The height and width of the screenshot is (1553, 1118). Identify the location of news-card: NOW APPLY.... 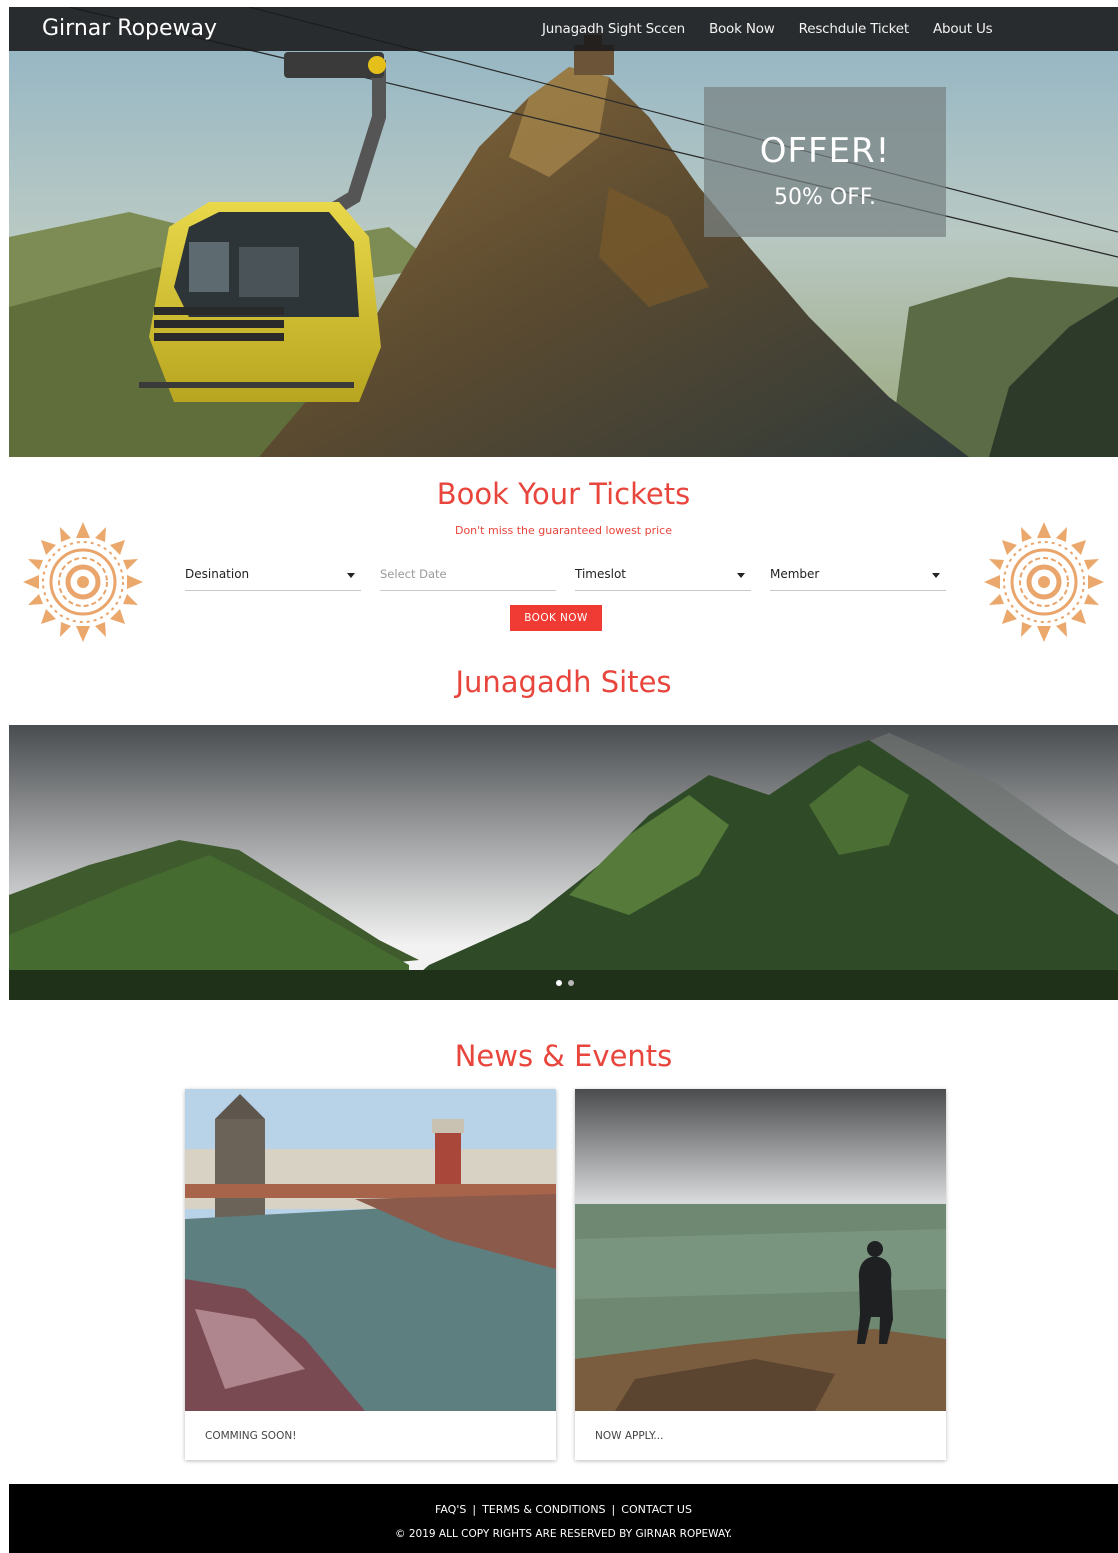
(760, 1274).